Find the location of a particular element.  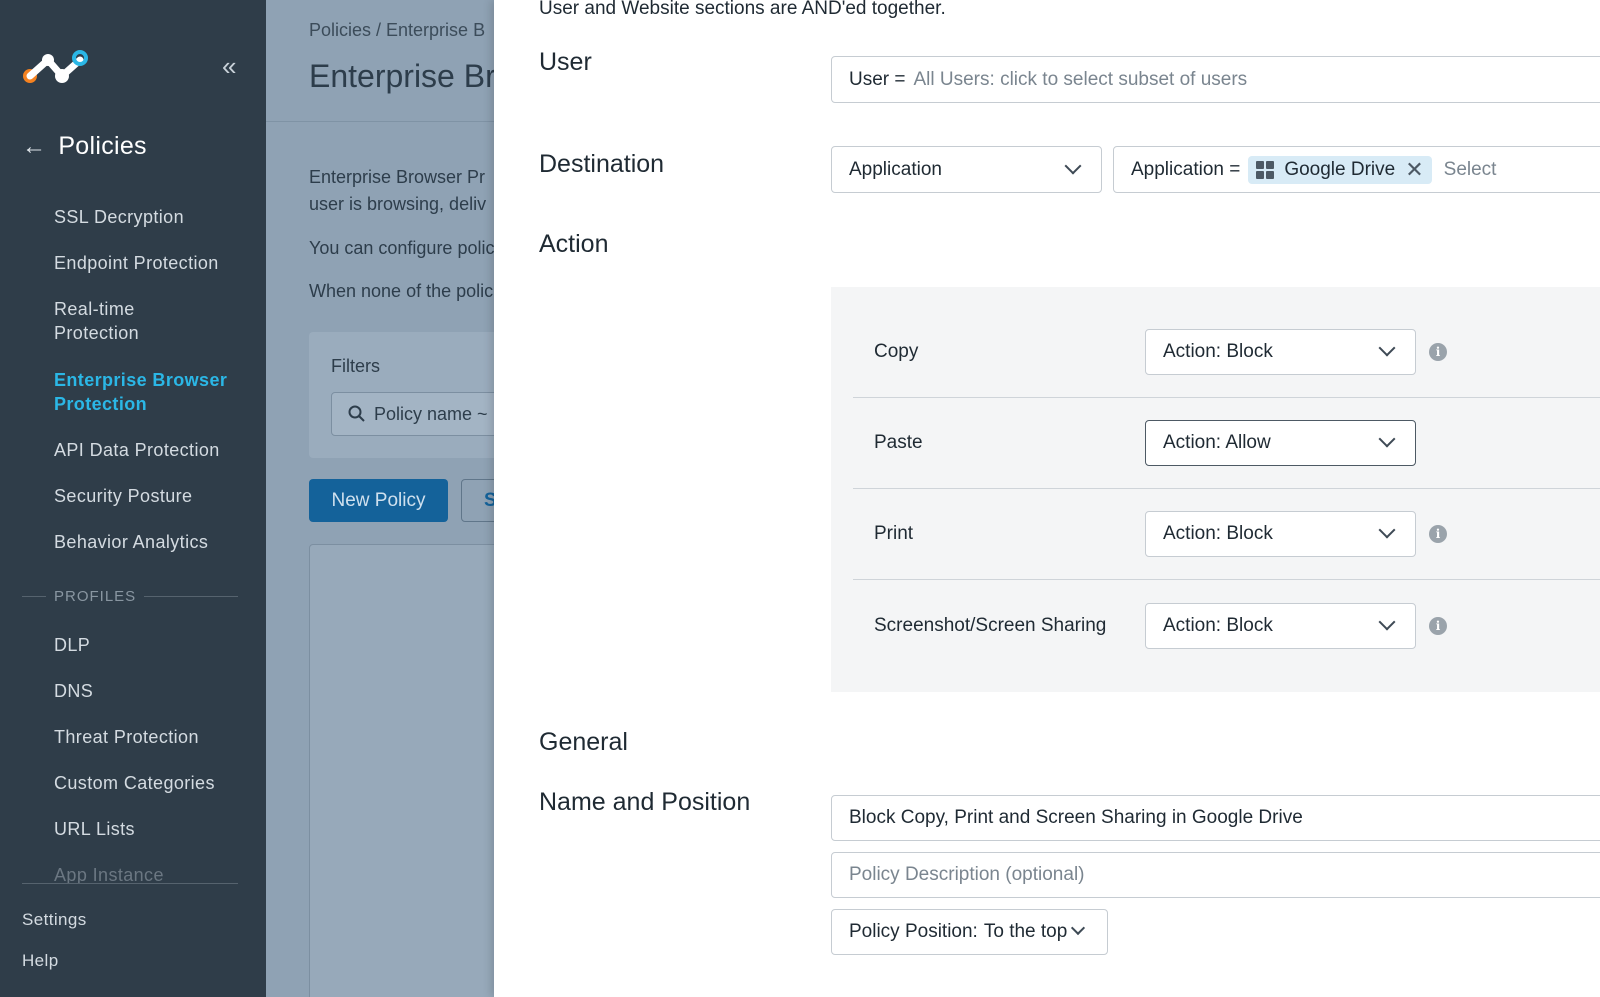

application-select-placeholder: Select is located at coordinates (1470, 170).